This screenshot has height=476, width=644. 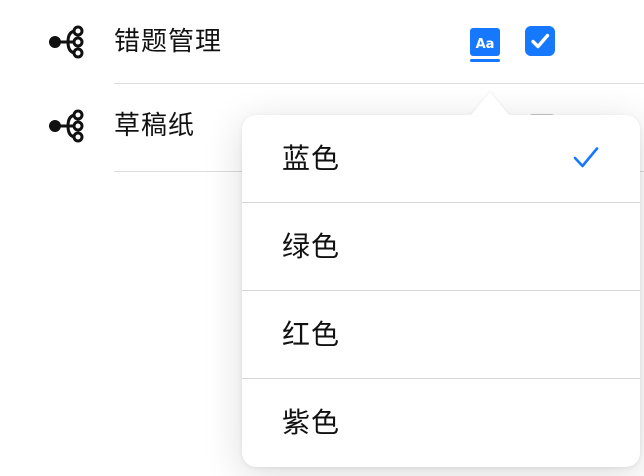 I want to click on list-item-label: 错题管理, so click(x=168, y=42).